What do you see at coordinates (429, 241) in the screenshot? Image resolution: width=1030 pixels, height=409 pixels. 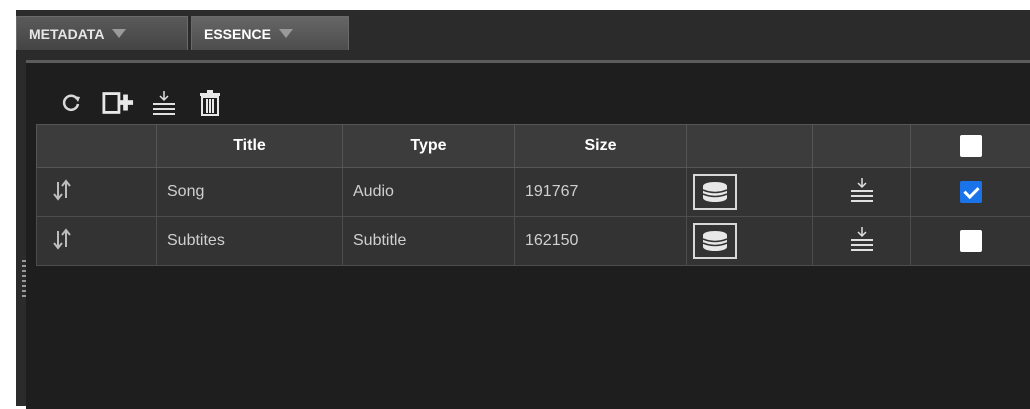 I see `type-cell: Subtitle` at bounding box center [429, 241].